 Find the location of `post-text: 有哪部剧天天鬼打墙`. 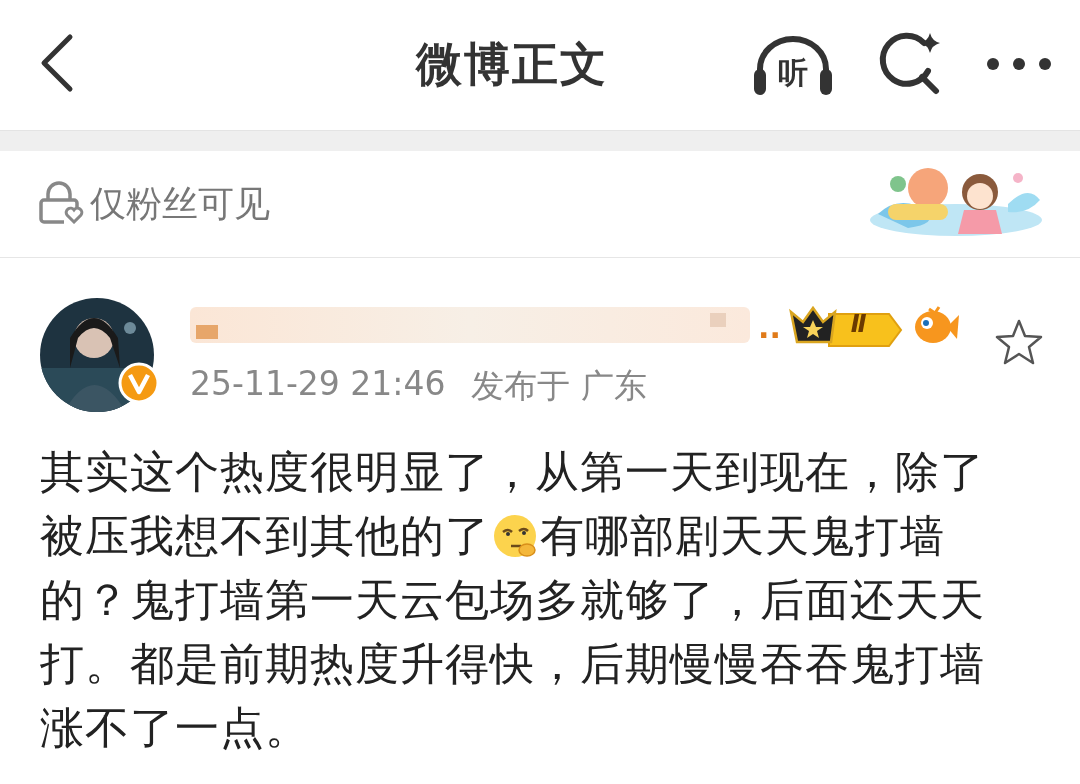

post-text: 有哪部剧天天鬼打墙 is located at coordinates (742, 536).